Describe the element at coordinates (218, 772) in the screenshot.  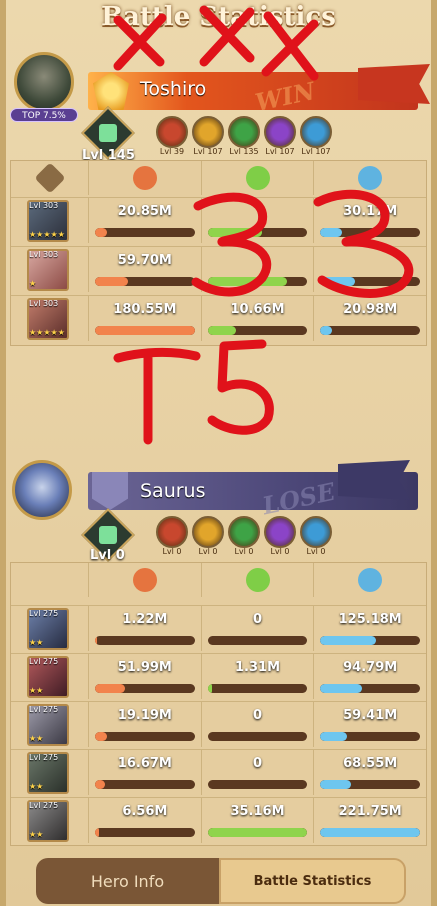
I see `table-row: Lvl 275 ★★ 16.67M 0 68.55M` at that location.